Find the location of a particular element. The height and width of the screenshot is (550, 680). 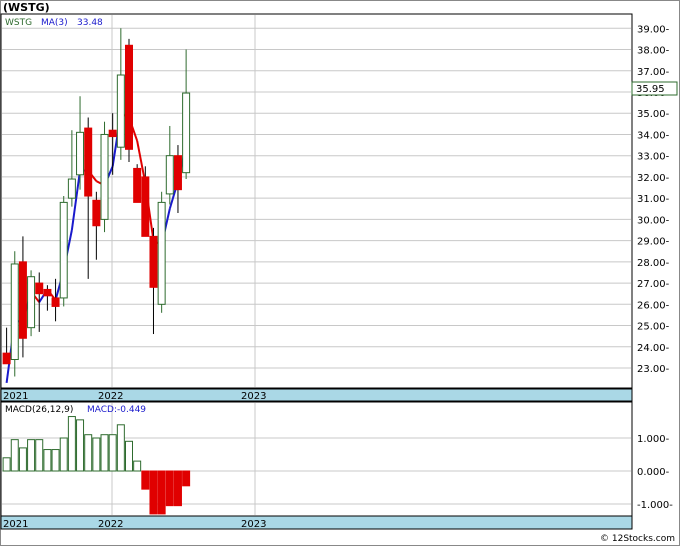

price-y-tick-label: 35.00- is located at coordinates (653, 114).